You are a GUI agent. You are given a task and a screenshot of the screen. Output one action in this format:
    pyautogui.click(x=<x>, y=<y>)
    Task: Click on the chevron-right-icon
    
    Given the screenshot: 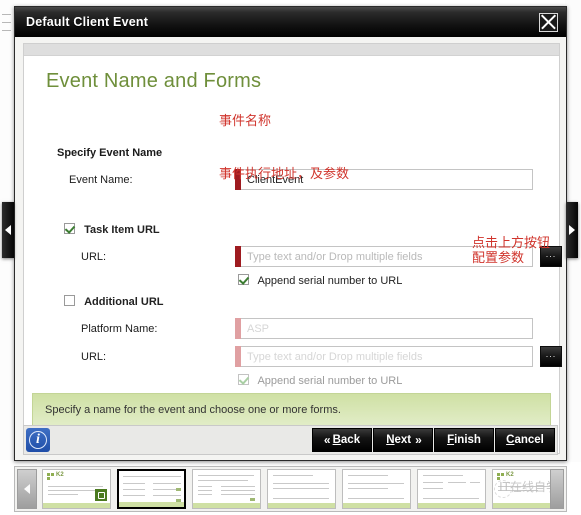 What is the action you would take?
    pyautogui.click(x=572, y=230)
    